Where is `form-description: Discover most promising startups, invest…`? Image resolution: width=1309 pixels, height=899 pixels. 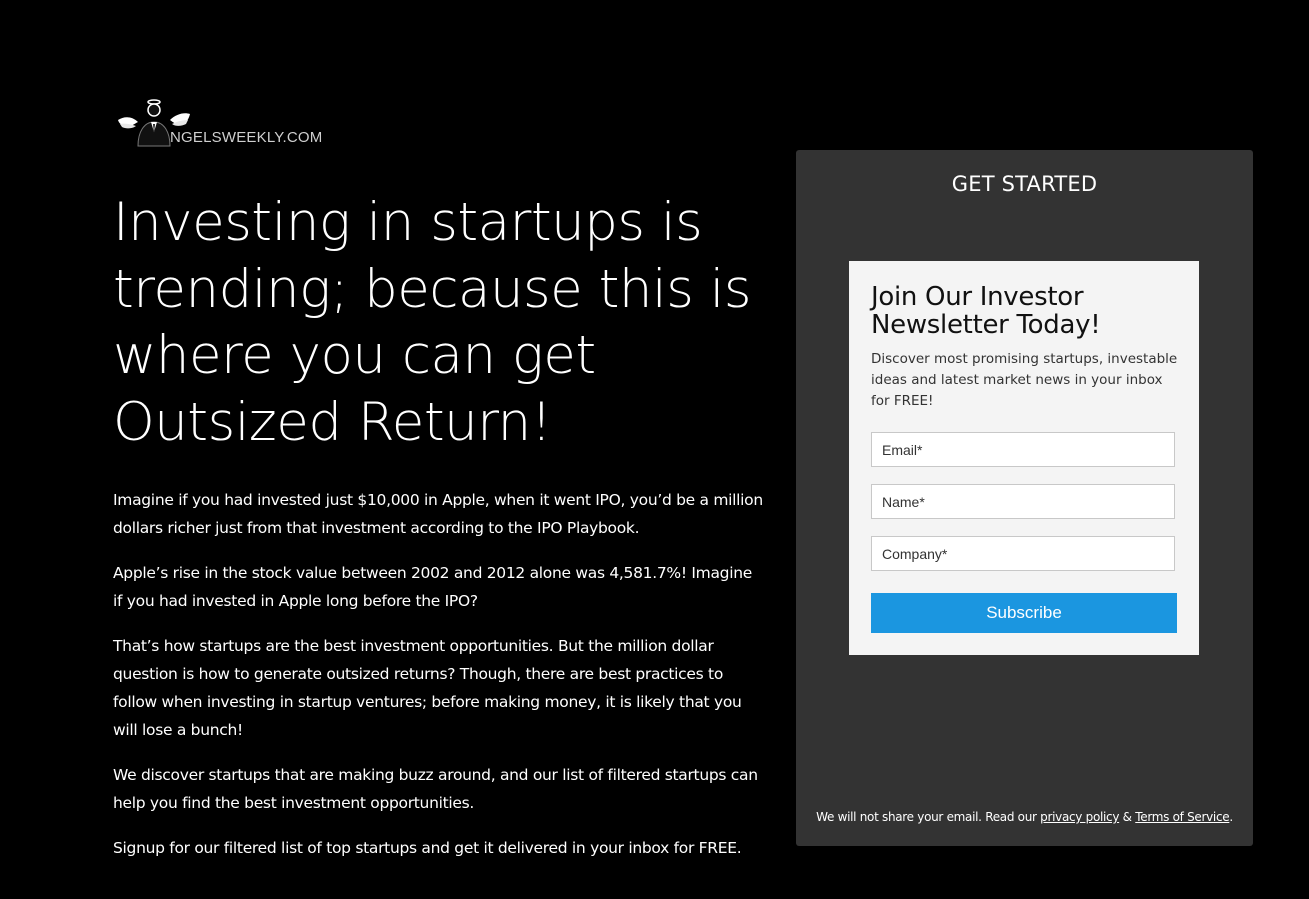 form-description: Discover most promising startups, invest… is located at coordinates (1024, 380).